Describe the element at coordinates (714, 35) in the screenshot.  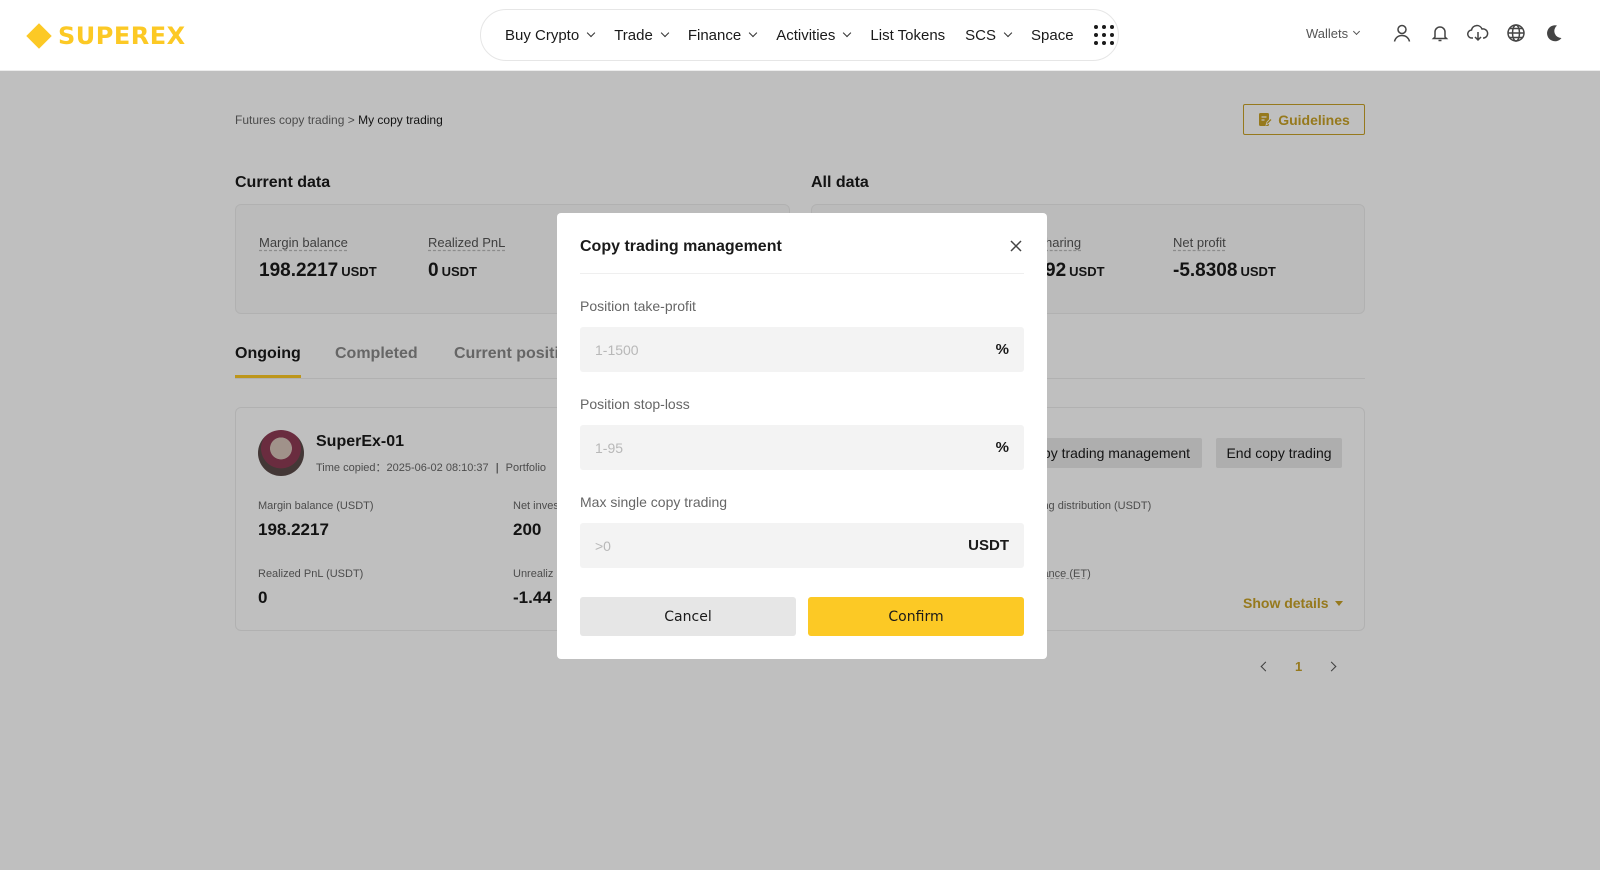
I see `nav-label: Finance` at that location.